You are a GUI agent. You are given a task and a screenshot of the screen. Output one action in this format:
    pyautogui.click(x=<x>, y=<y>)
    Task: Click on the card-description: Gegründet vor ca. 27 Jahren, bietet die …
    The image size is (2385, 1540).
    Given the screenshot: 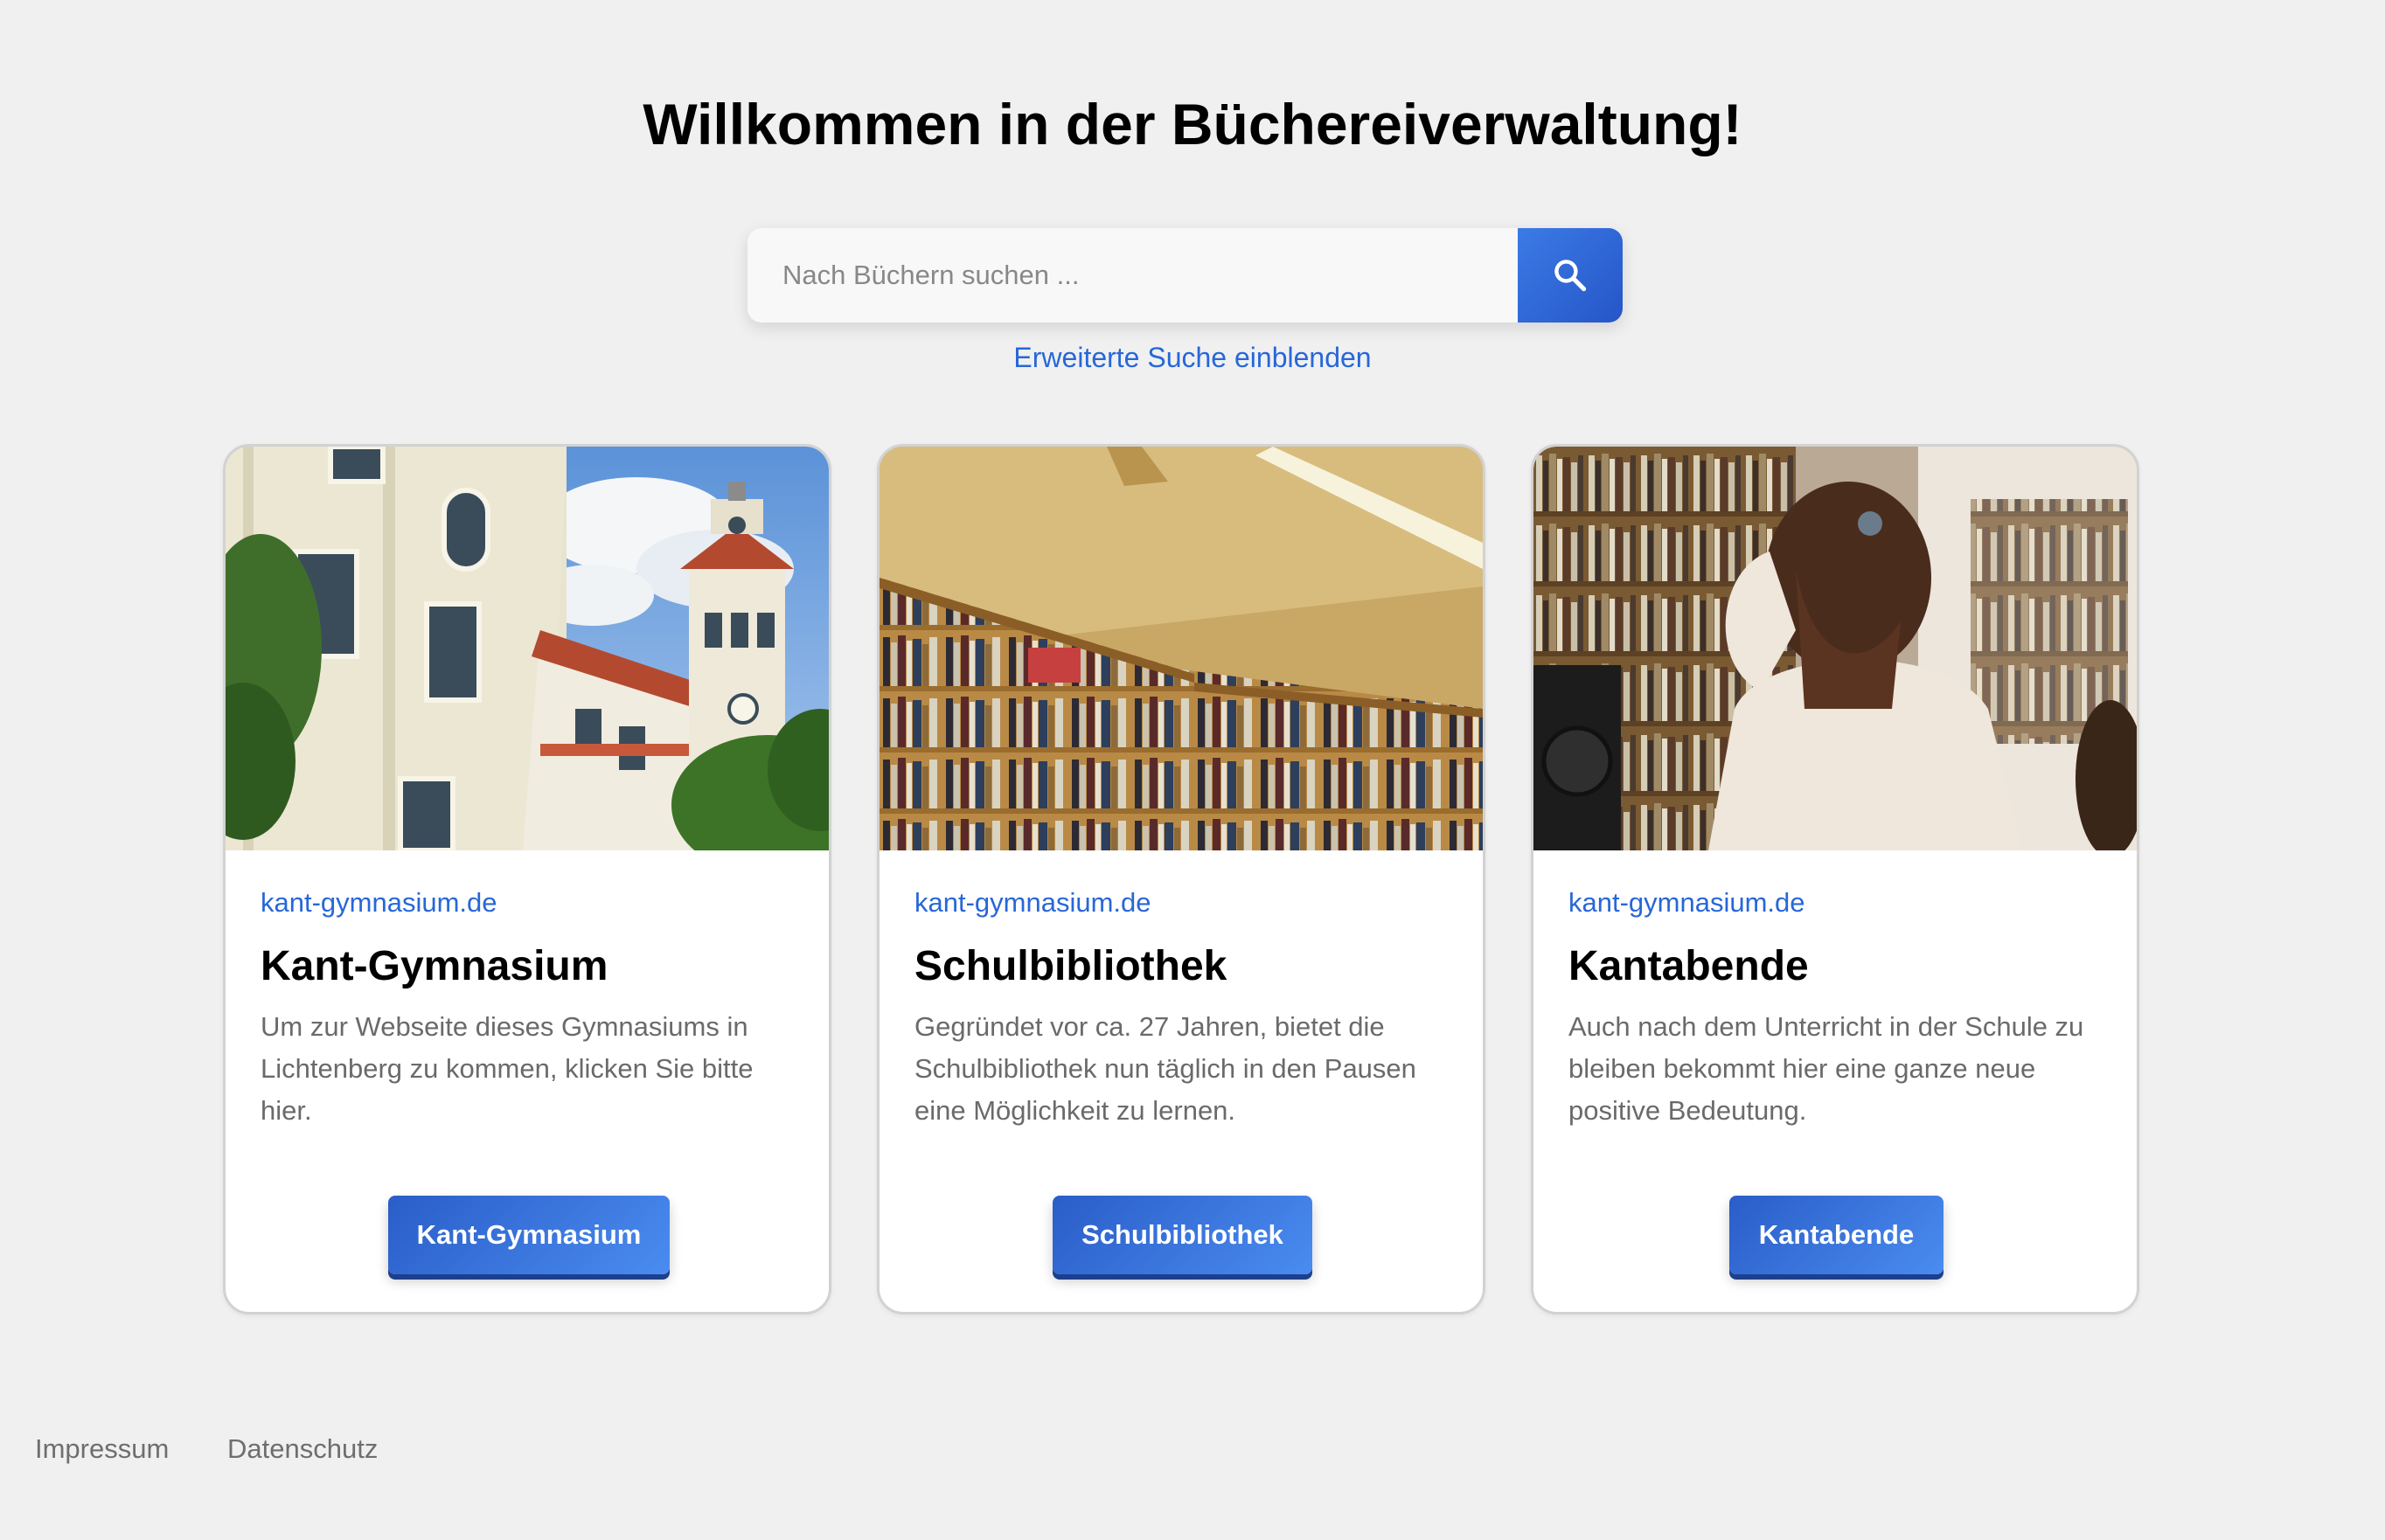 What is the action you would take?
    pyautogui.click(x=1165, y=1068)
    